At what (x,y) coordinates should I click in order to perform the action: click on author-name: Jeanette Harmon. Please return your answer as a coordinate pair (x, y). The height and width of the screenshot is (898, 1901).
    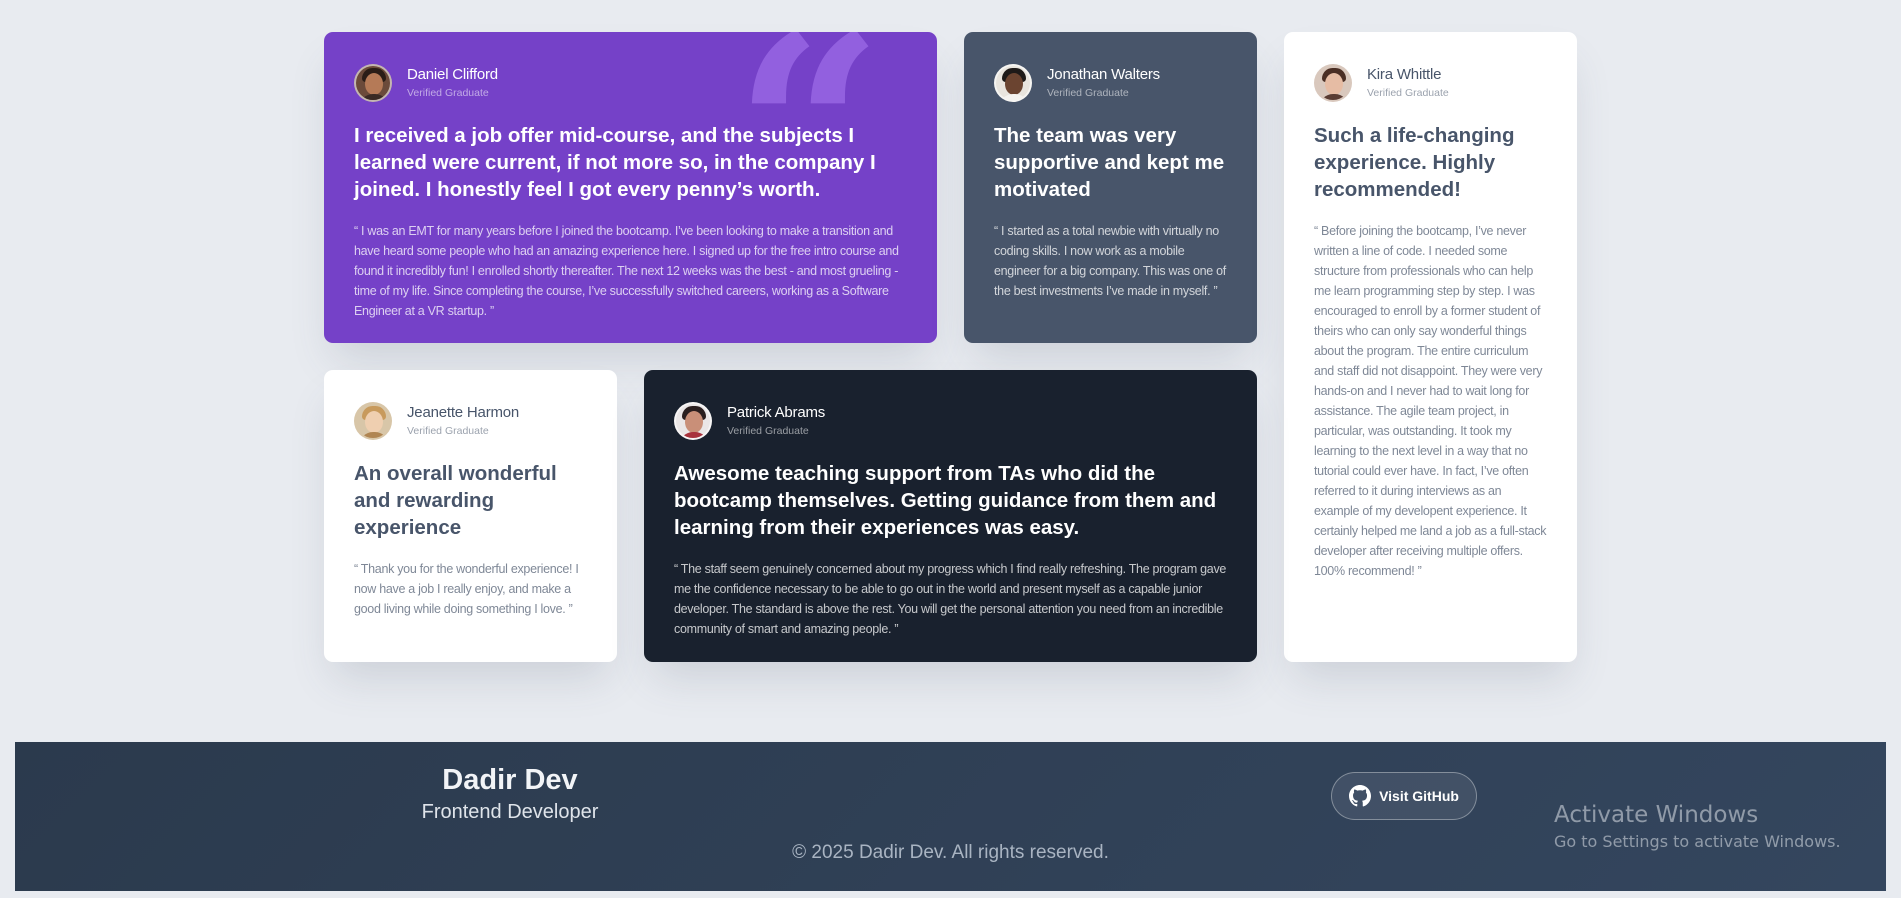
    Looking at the image, I should click on (463, 412).